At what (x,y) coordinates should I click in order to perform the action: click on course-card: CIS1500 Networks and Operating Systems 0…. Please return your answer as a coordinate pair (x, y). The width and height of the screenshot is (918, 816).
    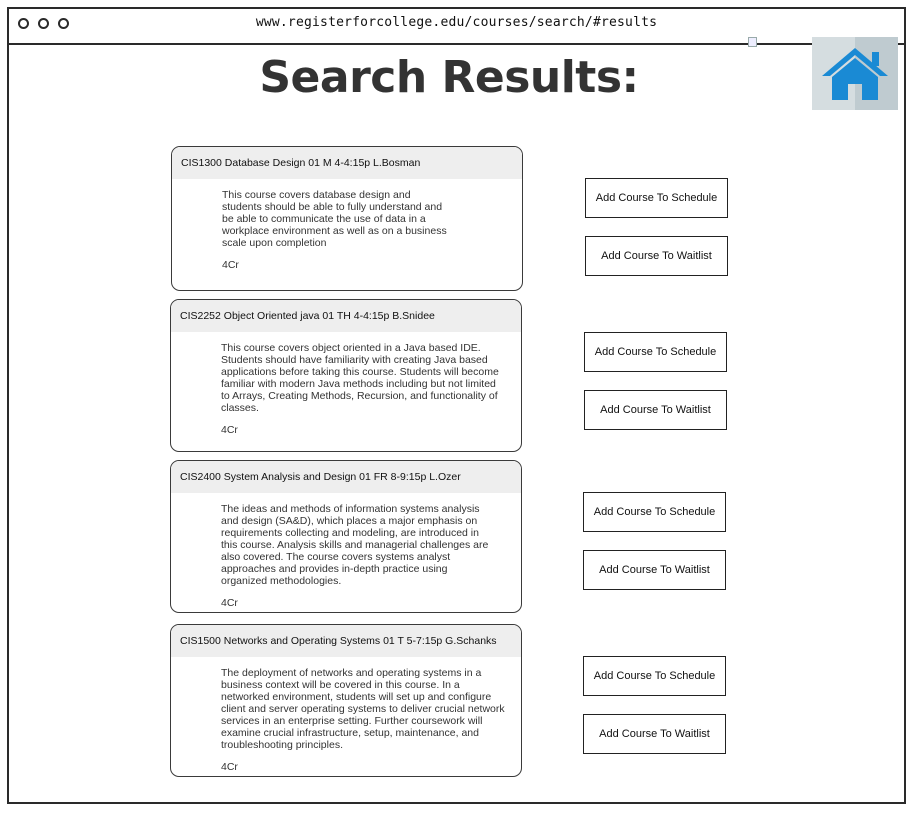
    Looking at the image, I should click on (346, 700).